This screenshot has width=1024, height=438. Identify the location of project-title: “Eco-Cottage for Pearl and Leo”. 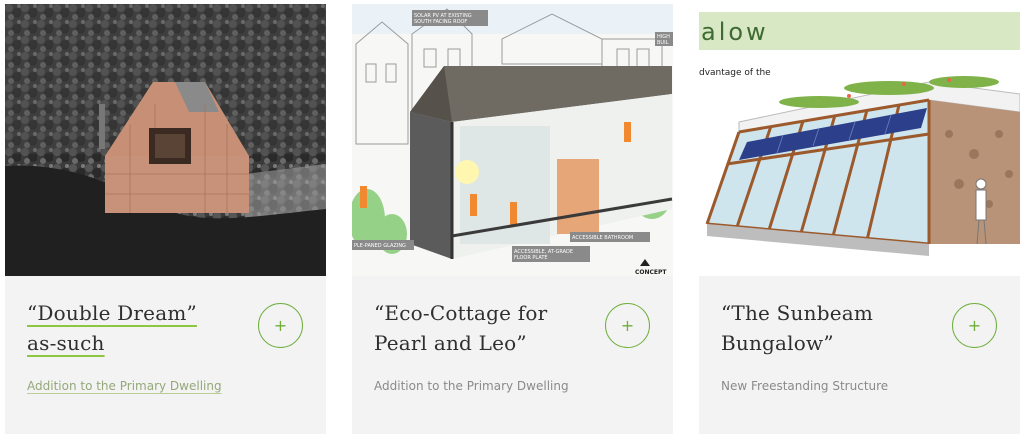
(479, 328).